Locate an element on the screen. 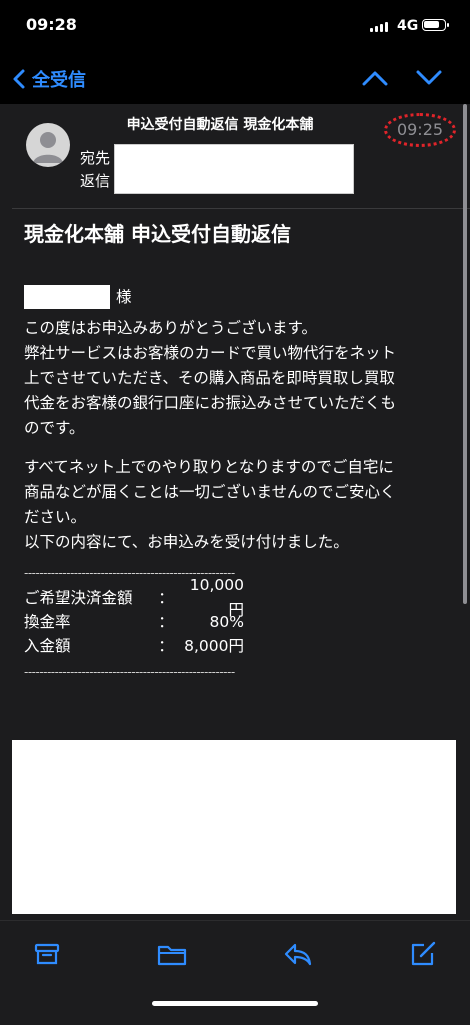  reply-icon is located at coordinates (298, 954).